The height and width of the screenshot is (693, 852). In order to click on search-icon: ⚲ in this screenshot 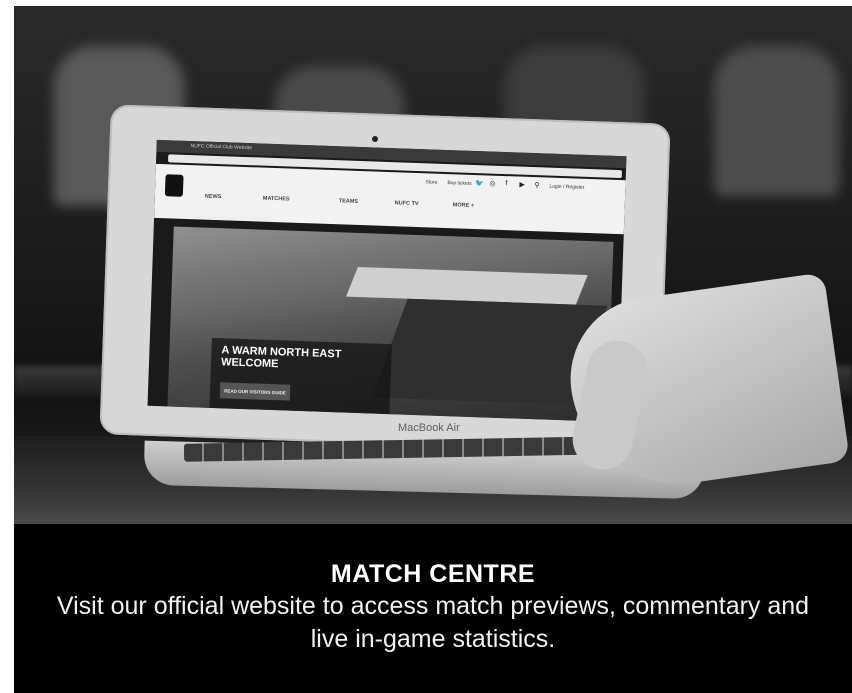, I will do `click(537, 186)`.